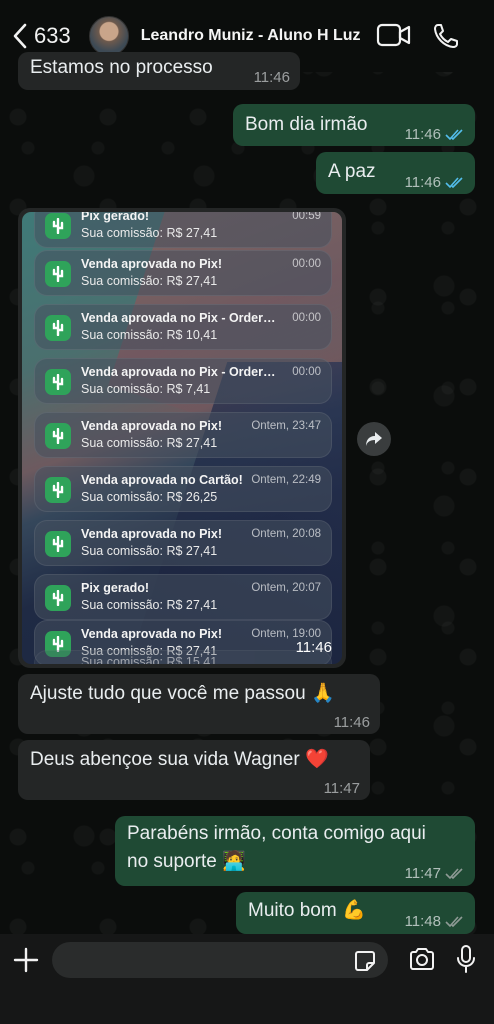  Describe the element at coordinates (186, 861) in the screenshot. I see `message-text-line2: no suporte 🧑‍💻` at that location.